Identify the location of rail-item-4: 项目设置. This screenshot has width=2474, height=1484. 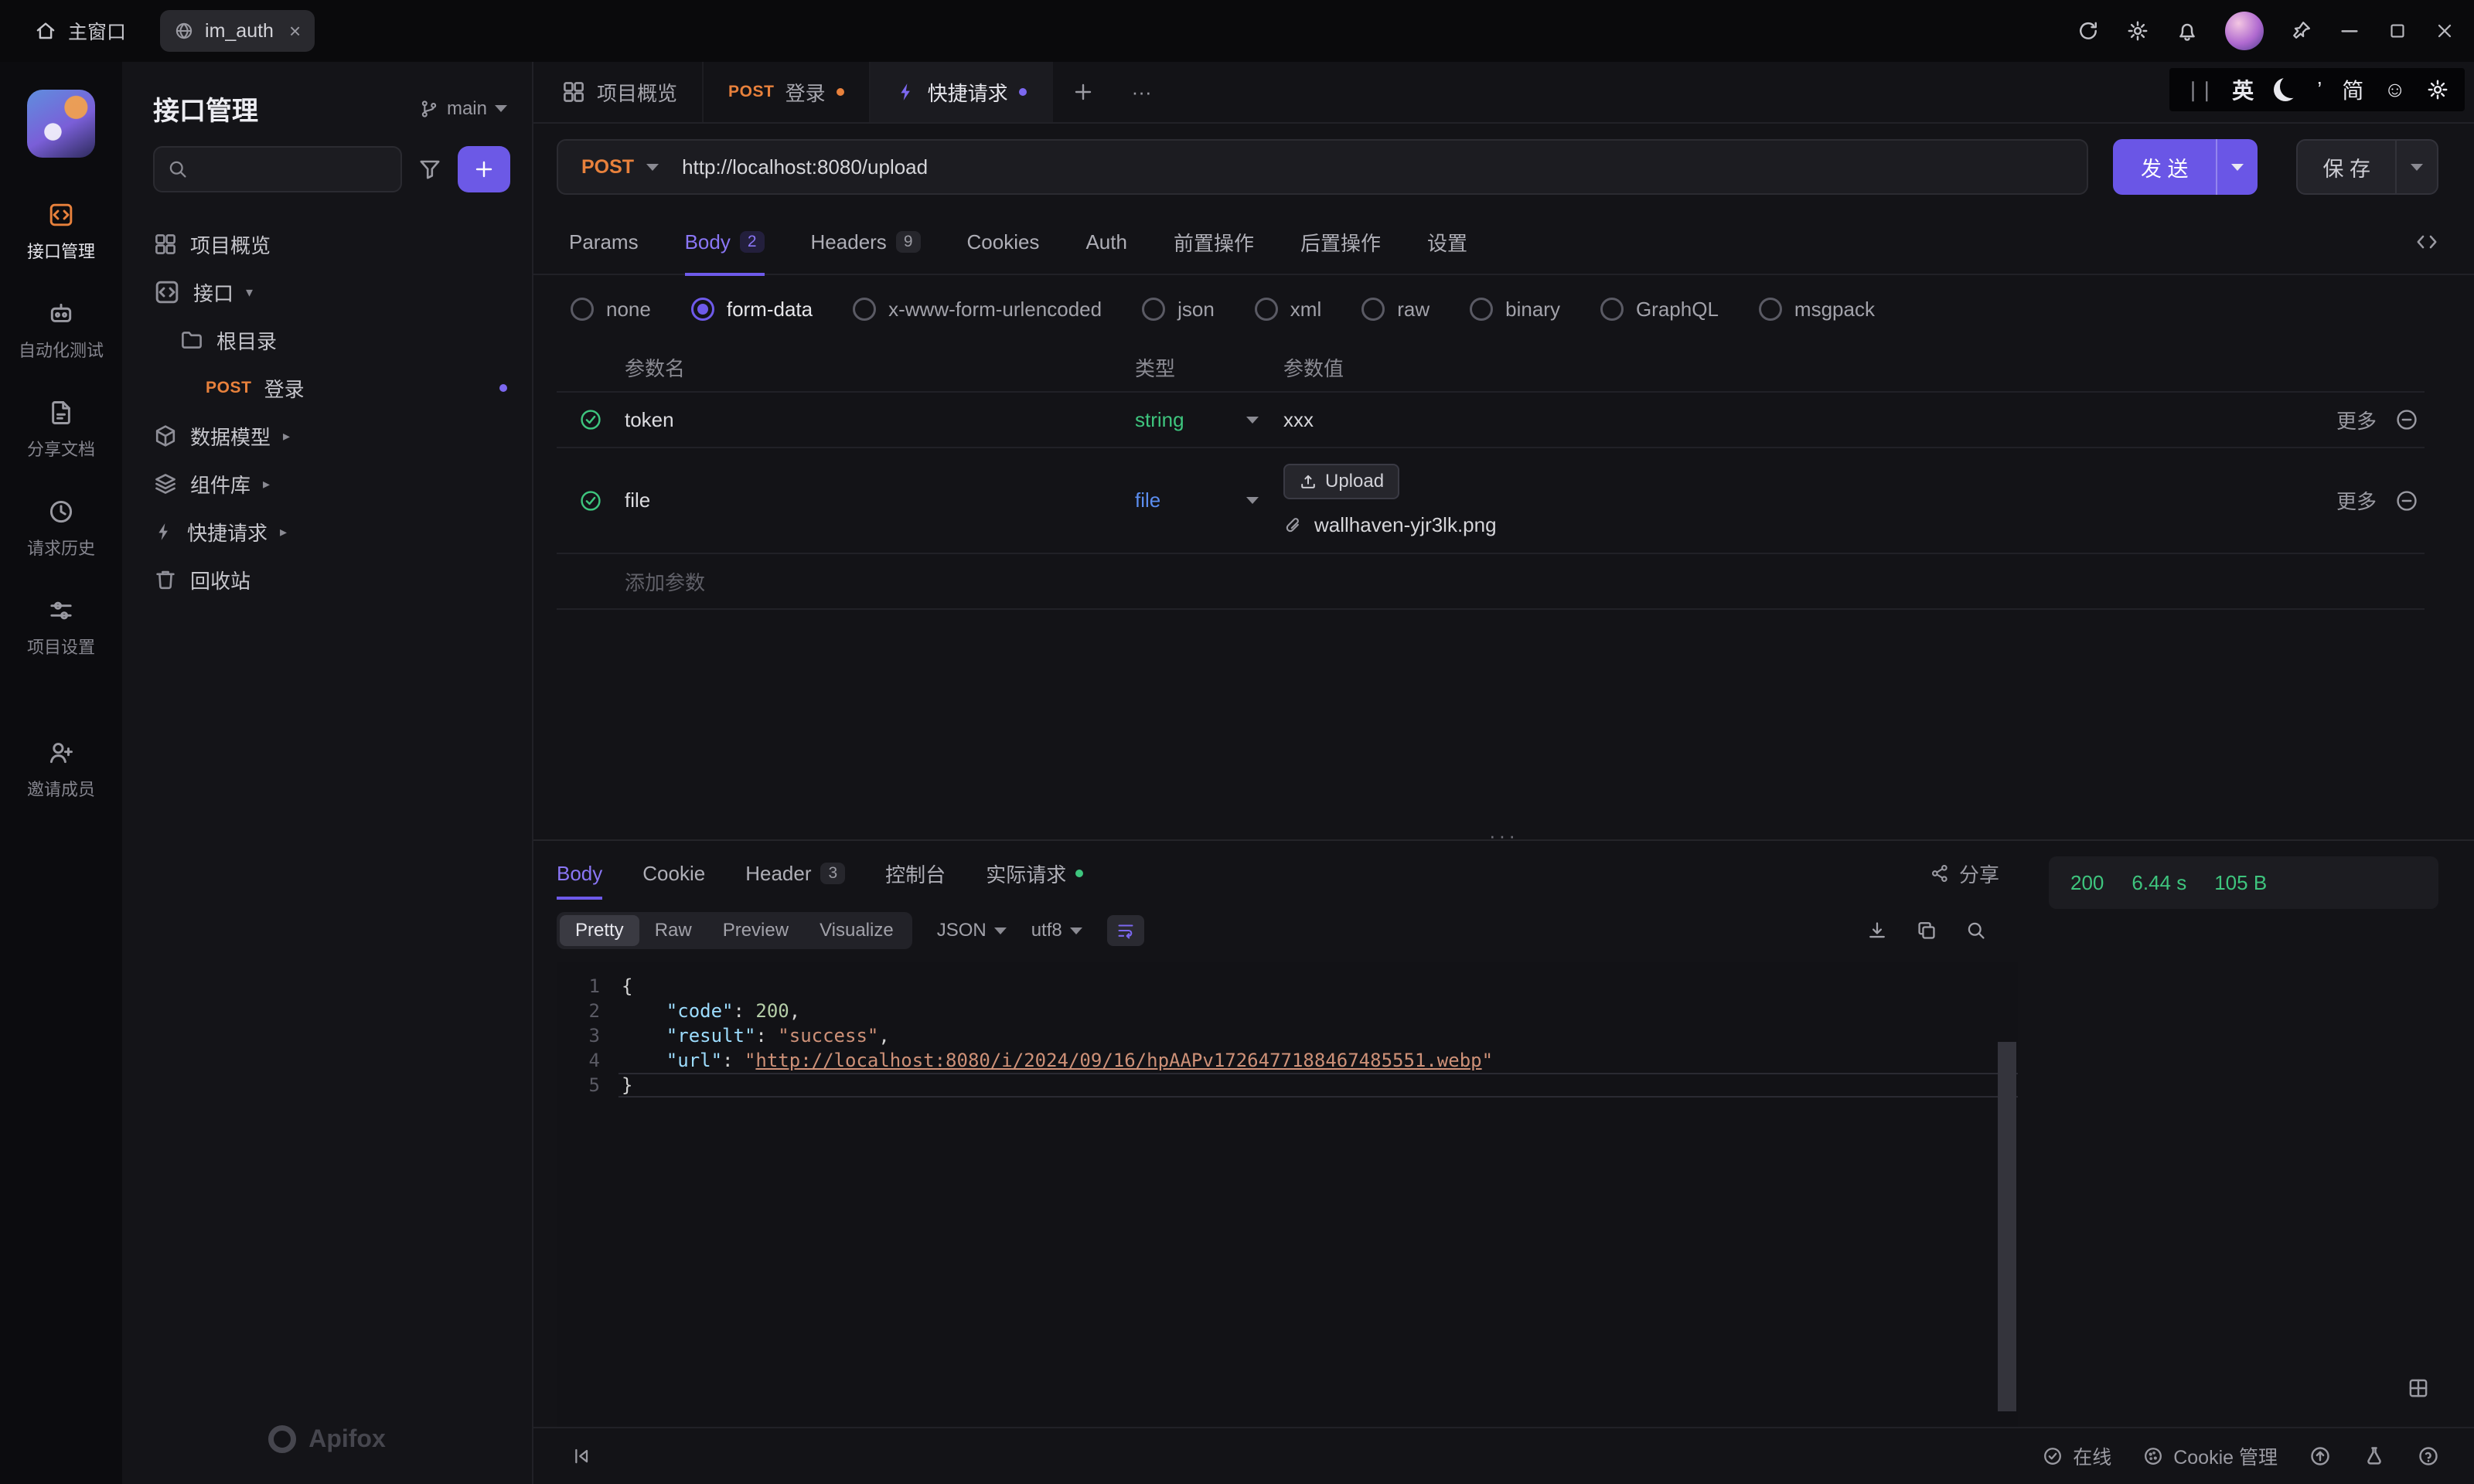
(61, 627).